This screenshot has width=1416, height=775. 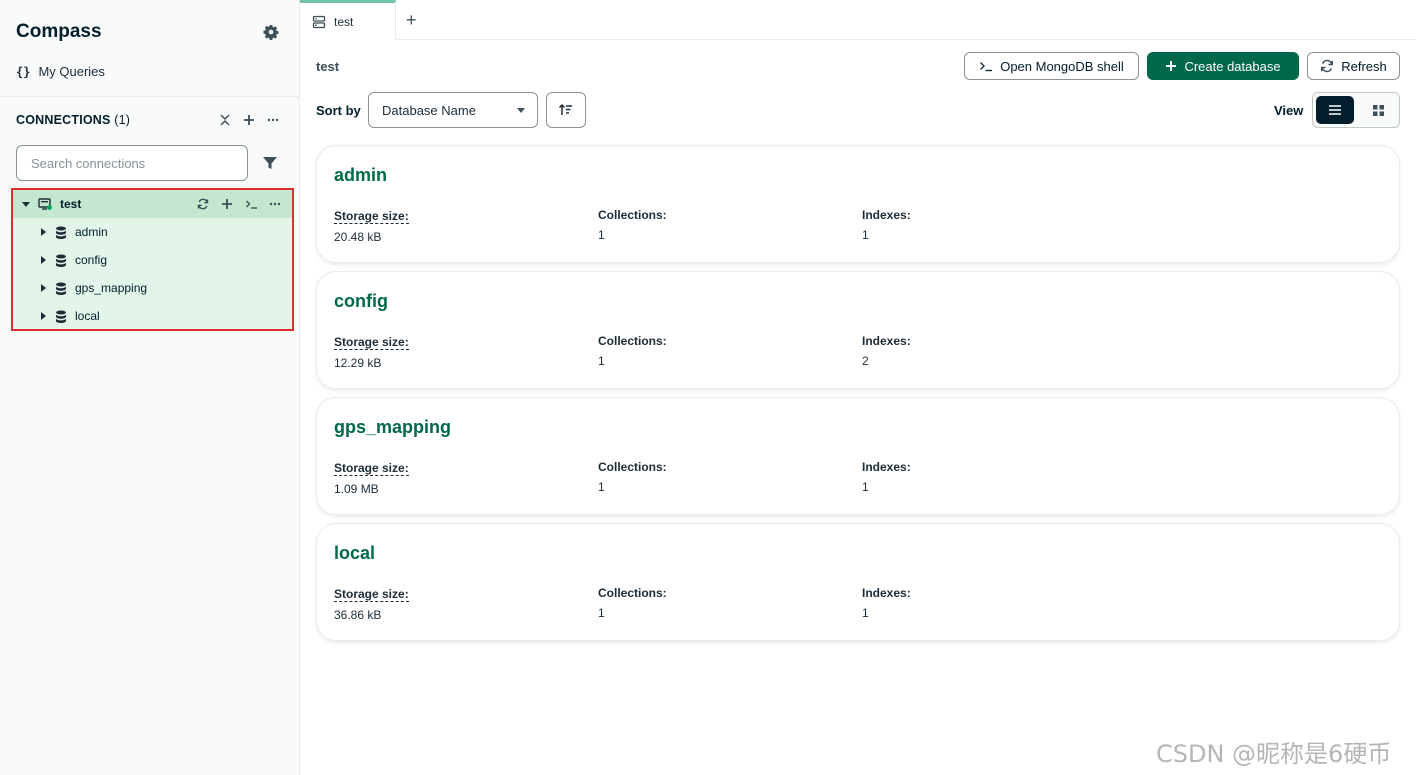 What do you see at coordinates (122, 120) in the screenshot?
I see `connections-count: (1)` at bounding box center [122, 120].